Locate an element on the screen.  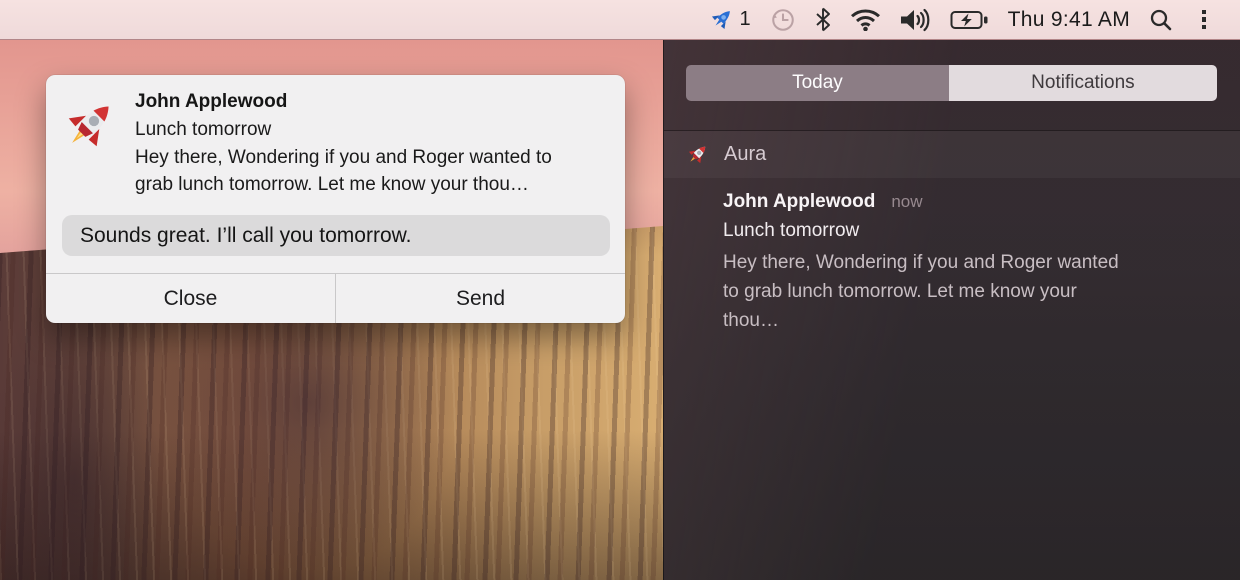
menu-bar-status-area: 1 Thu 9:41 AM is located at coordinates (964, 19).